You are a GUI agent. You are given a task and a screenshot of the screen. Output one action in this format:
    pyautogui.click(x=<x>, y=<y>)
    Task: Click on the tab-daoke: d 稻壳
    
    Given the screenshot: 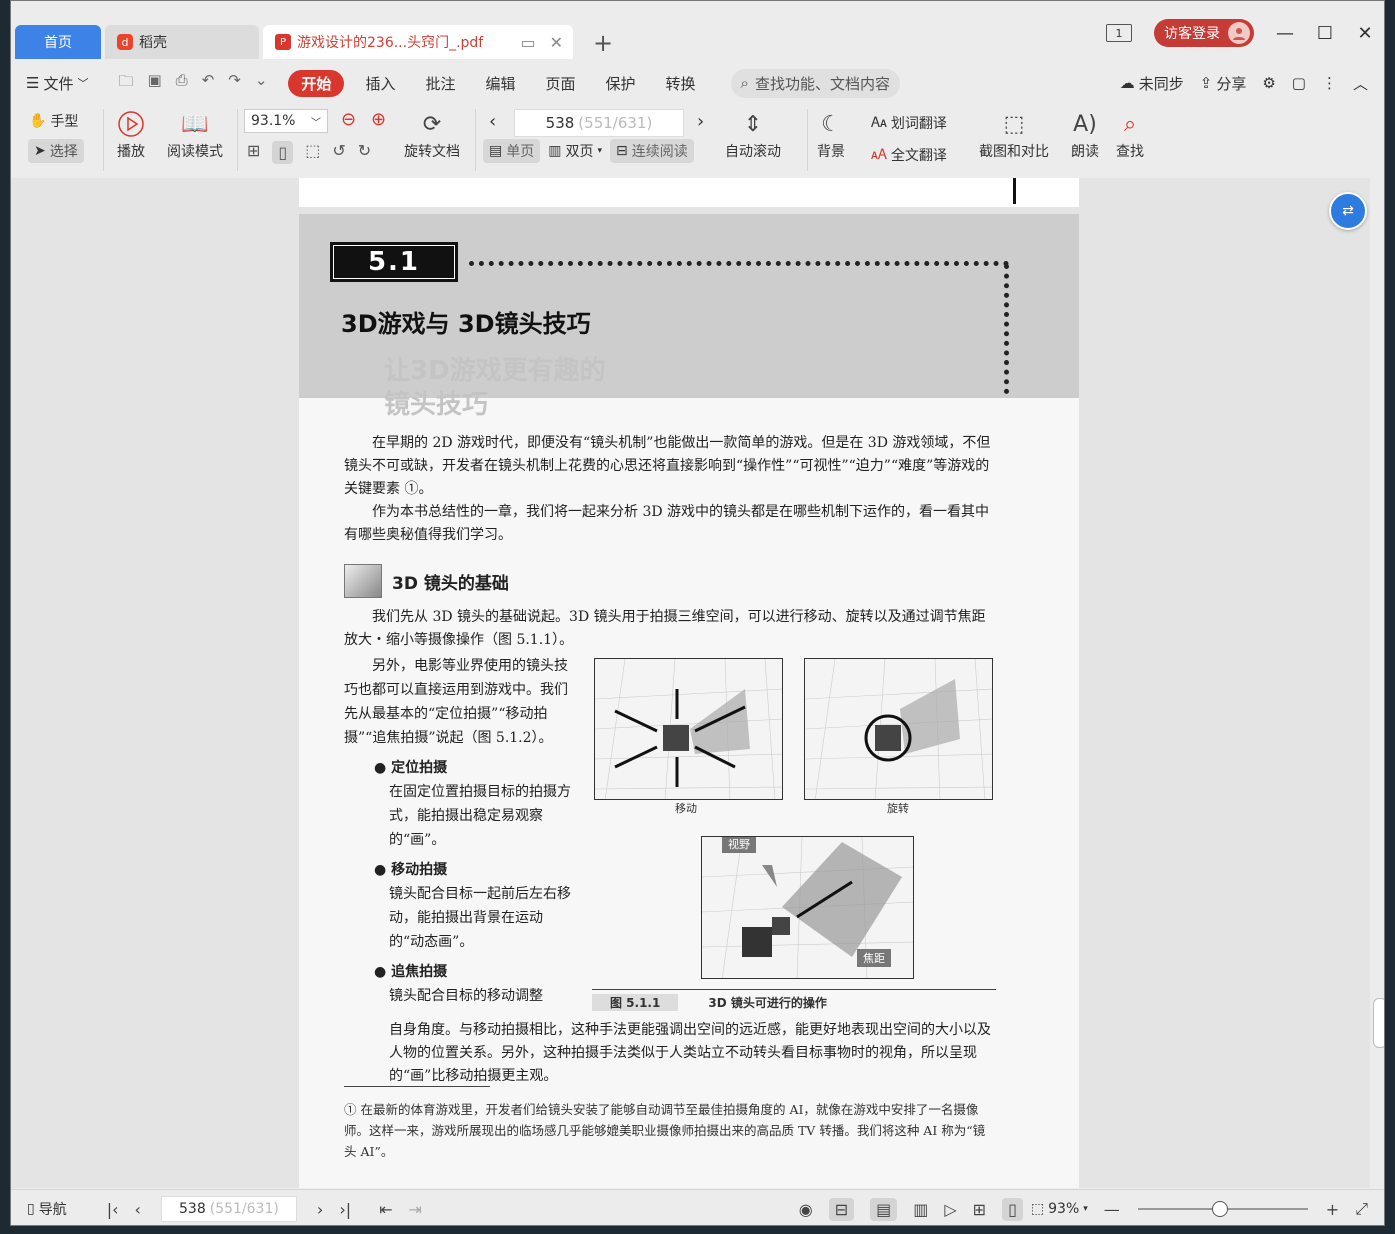 What is the action you would take?
    pyautogui.click(x=182, y=42)
    